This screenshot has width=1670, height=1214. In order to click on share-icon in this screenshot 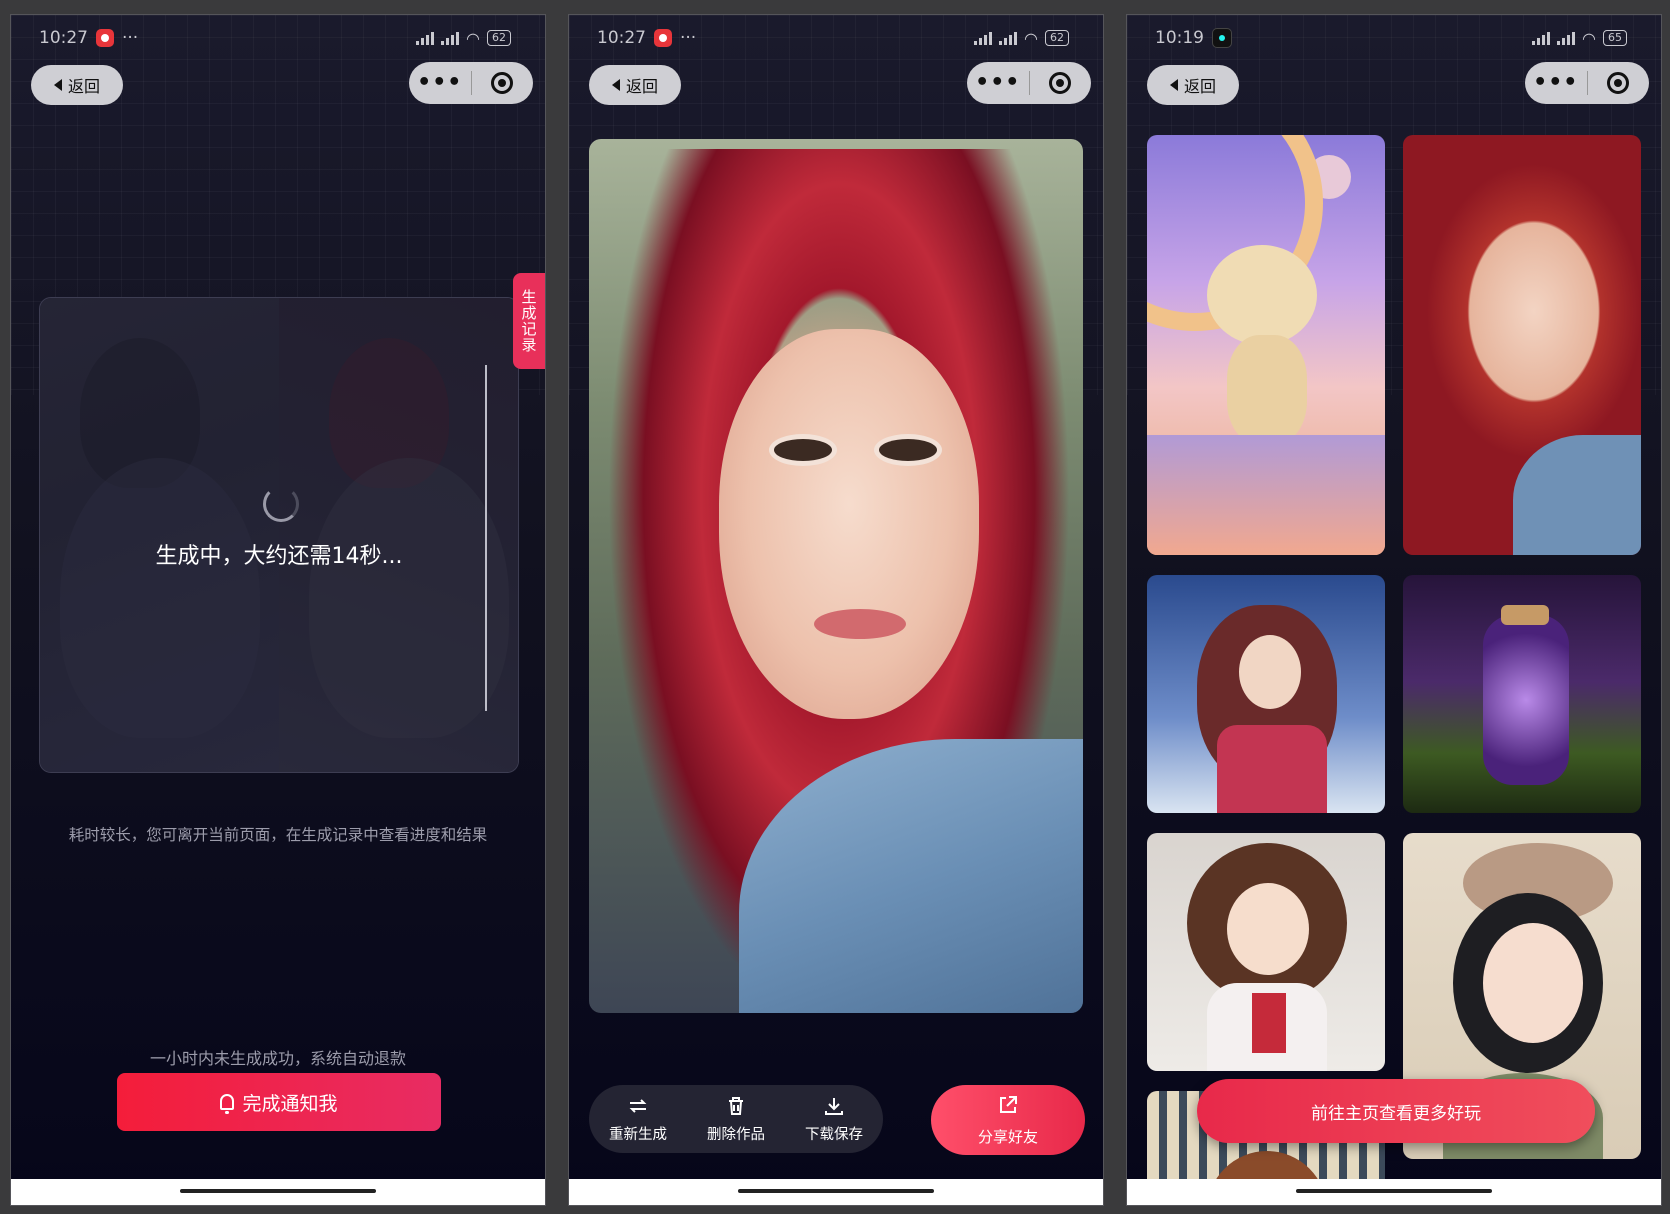, I will do `click(1008, 1107)`.